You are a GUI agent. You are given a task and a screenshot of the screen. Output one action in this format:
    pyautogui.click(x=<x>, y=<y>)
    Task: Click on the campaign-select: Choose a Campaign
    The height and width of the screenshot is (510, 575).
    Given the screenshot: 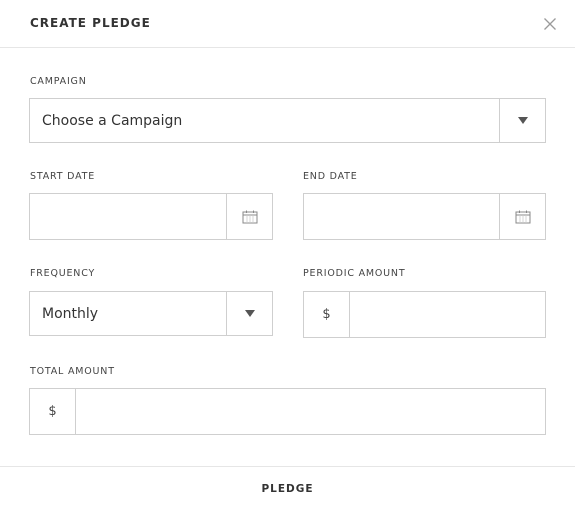 What is the action you would take?
    pyautogui.click(x=287, y=120)
    